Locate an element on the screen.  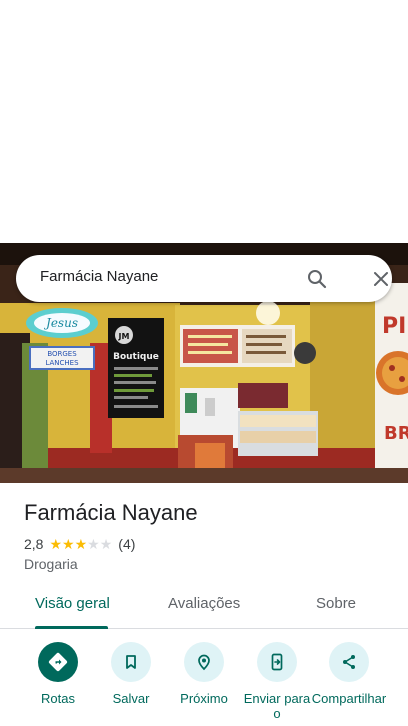
svg-text: BR is located at coordinates (396, 433).